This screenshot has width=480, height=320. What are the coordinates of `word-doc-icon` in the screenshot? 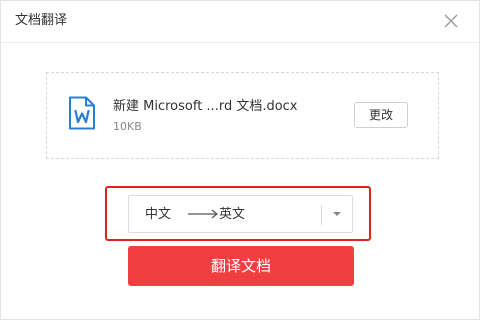 It's located at (82, 113).